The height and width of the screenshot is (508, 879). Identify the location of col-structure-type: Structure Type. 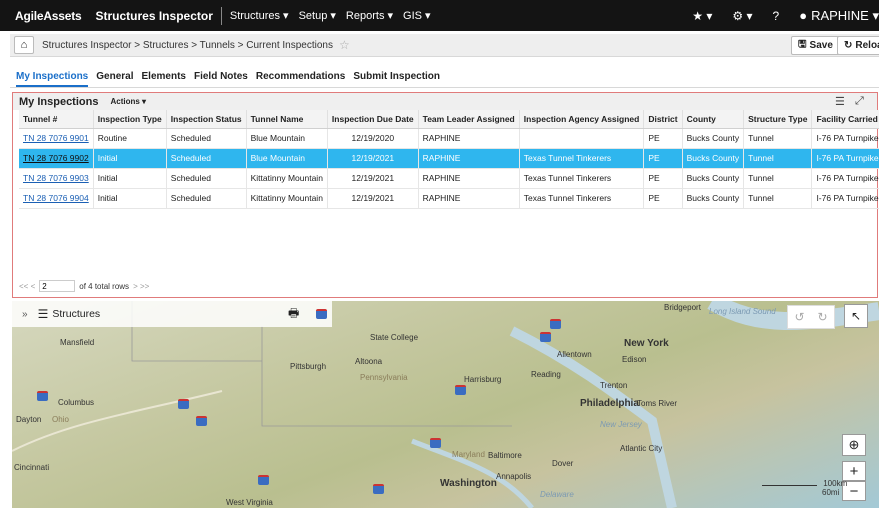
(778, 119).